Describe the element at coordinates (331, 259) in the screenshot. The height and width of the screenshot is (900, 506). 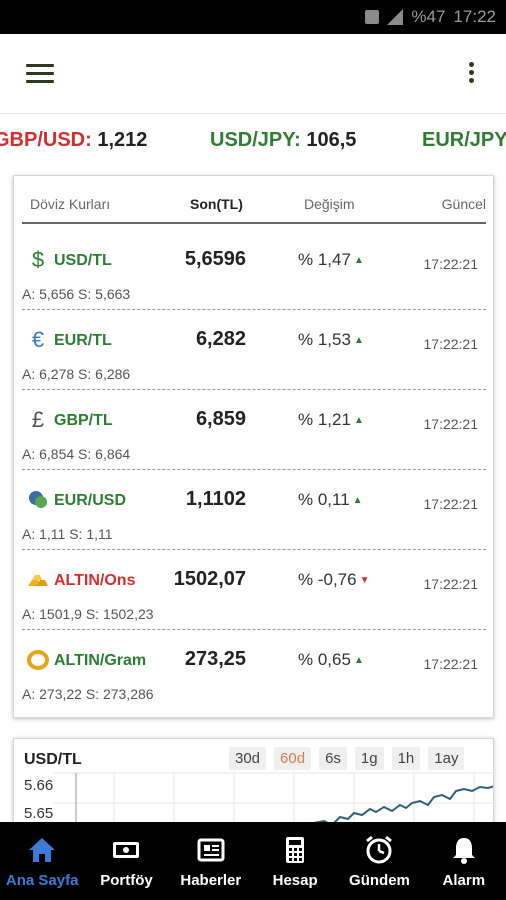
I see `rate-change: % 1,47 ▲` at that location.